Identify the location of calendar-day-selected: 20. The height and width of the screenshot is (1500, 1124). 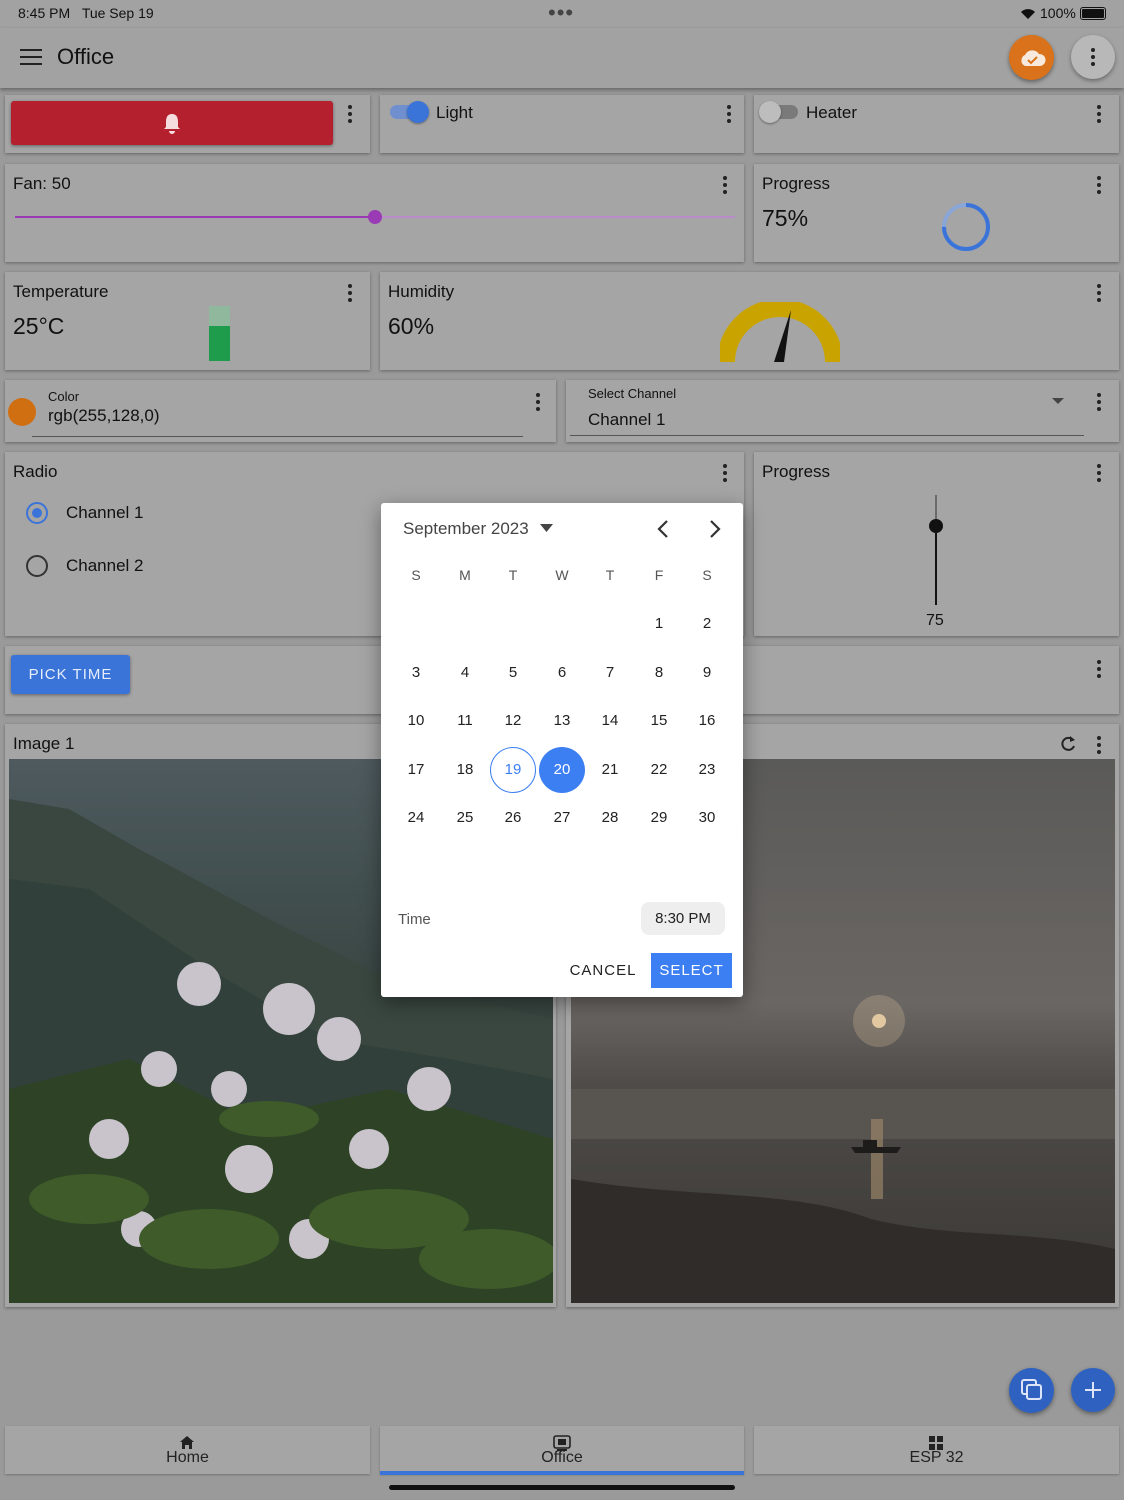
(562, 769).